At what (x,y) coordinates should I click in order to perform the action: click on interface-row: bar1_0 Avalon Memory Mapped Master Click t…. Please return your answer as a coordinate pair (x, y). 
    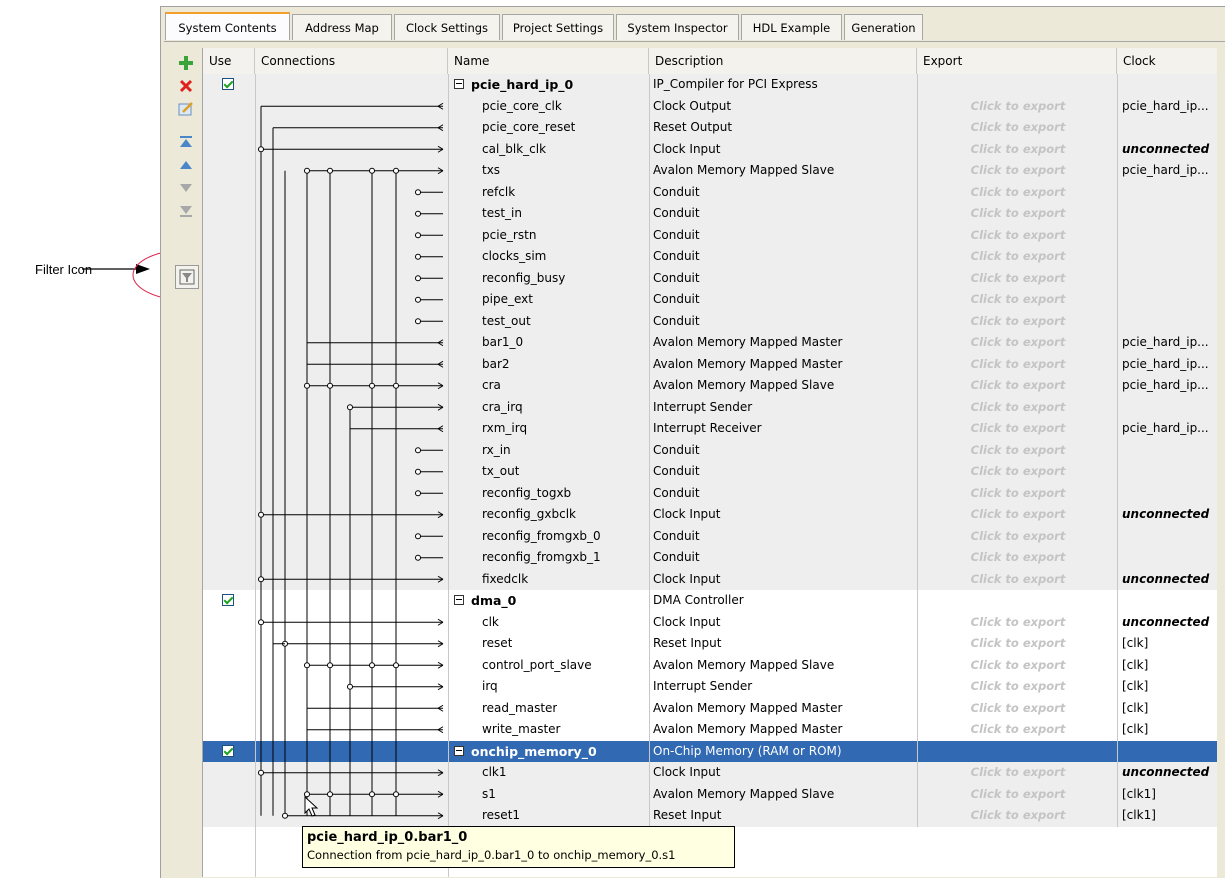
    Looking at the image, I should click on (710, 343).